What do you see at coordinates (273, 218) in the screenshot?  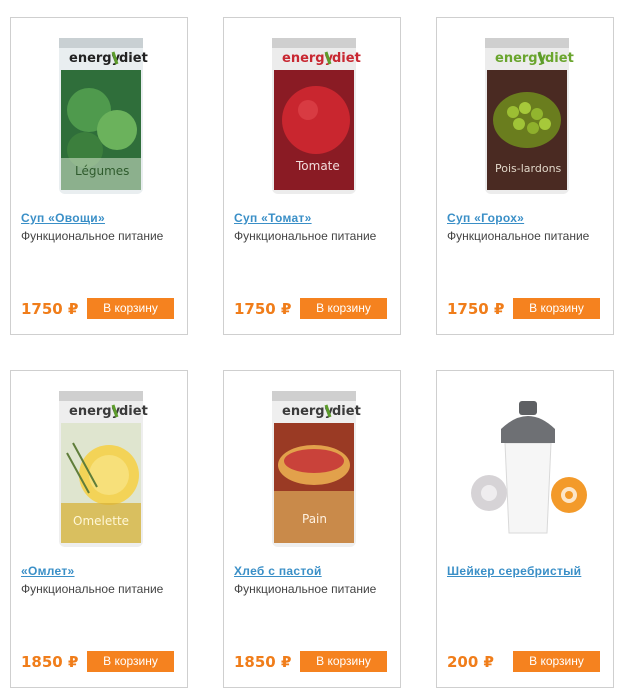 I see `product-title: Суп «Томат»` at bounding box center [273, 218].